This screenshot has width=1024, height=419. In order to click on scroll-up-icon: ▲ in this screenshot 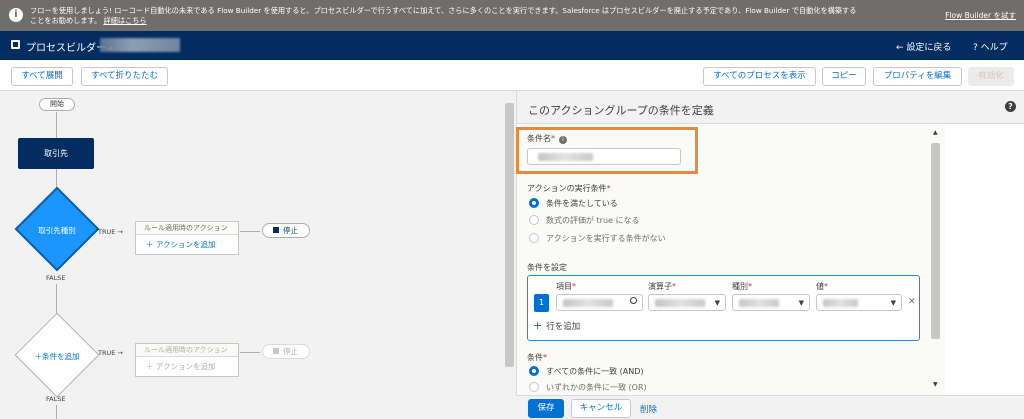, I will do `click(935, 132)`.